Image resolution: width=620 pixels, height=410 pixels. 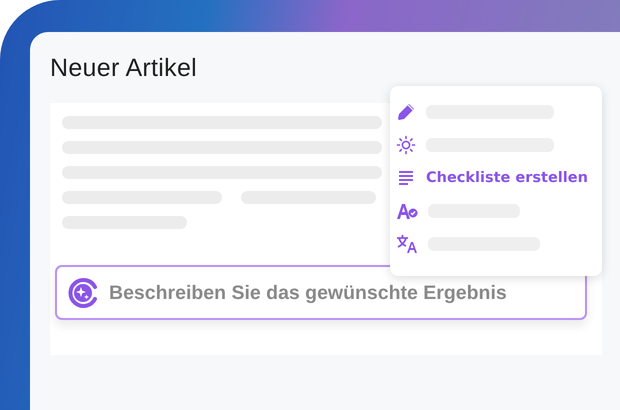 What do you see at coordinates (507, 178) in the screenshot?
I see `menu-item: Checkliste erstellen` at bounding box center [507, 178].